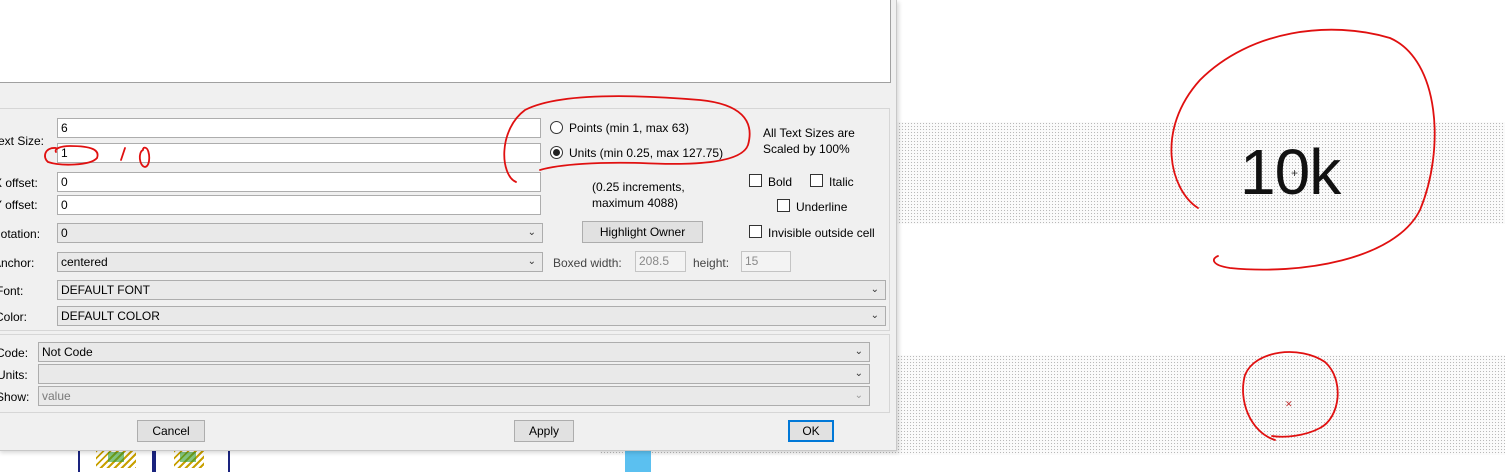 The image size is (1505, 472). I want to click on invisible-outside-cell-checkbox, so click(755, 231).